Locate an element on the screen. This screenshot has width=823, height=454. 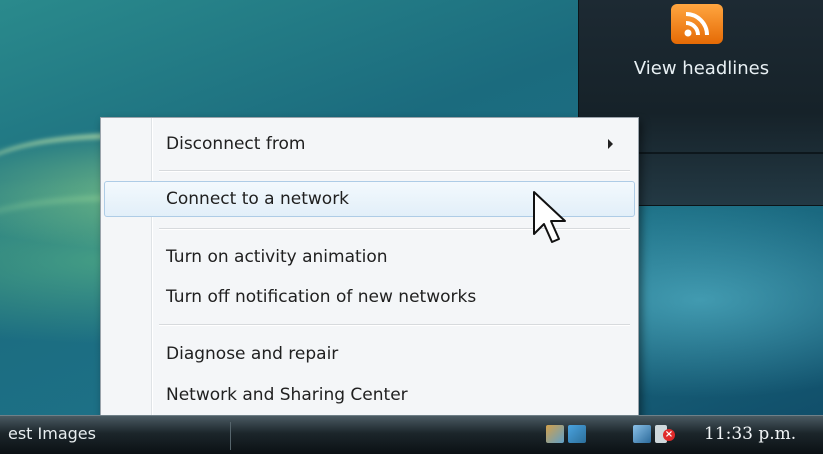
clock: 11:33 p.m. is located at coordinates (750, 434).